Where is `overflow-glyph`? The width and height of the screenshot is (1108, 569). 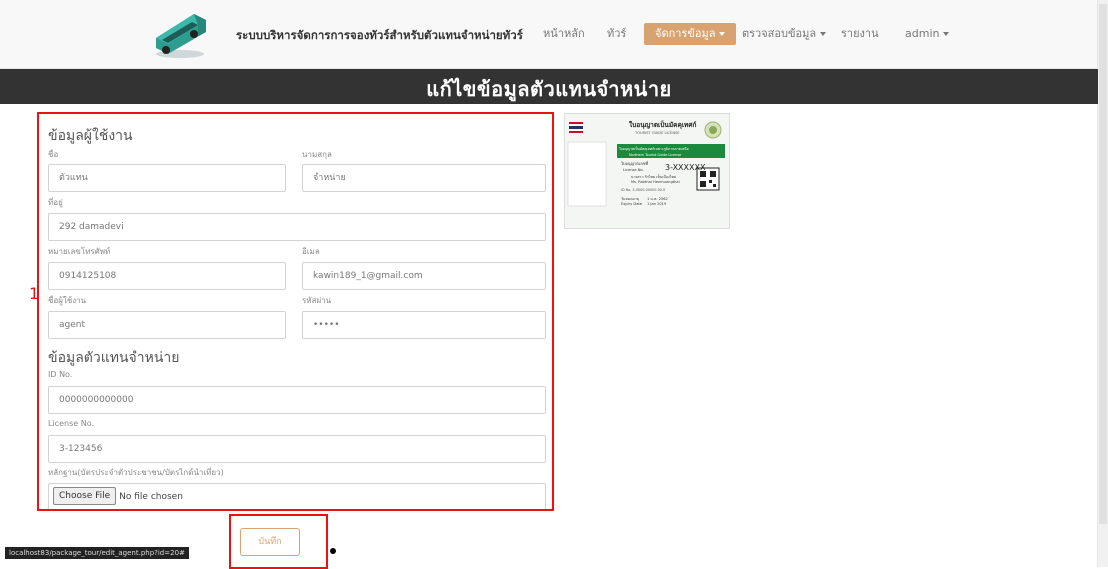
overflow-glyph is located at coordinates (333, 551).